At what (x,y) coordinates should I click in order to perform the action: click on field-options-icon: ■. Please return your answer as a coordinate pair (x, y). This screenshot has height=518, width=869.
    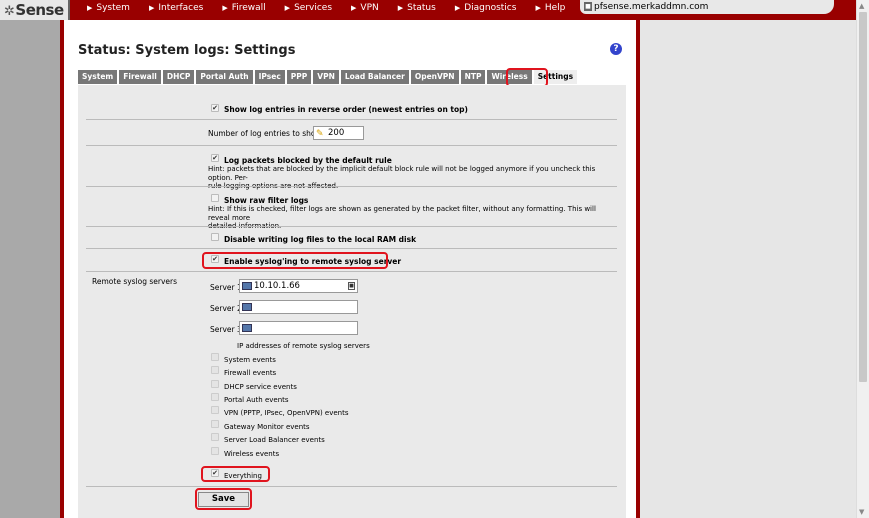
    Looking at the image, I should click on (351, 286).